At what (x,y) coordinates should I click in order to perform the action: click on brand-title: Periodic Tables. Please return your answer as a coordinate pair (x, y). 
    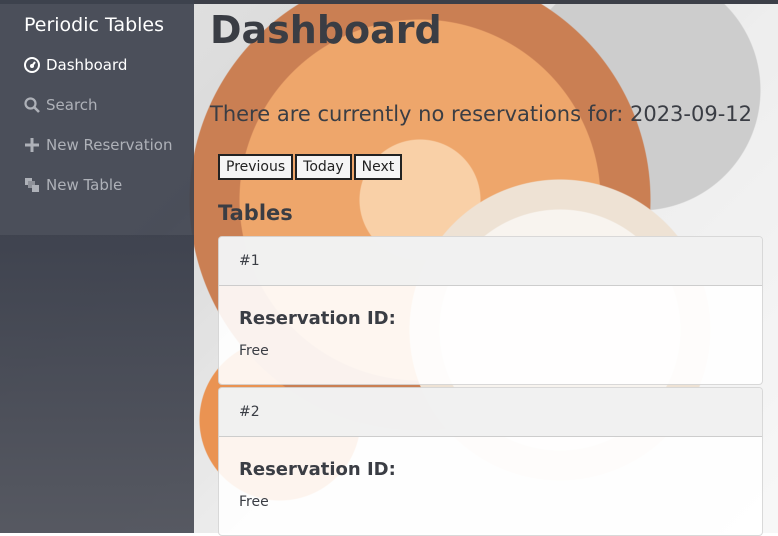
    Looking at the image, I should click on (94, 25).